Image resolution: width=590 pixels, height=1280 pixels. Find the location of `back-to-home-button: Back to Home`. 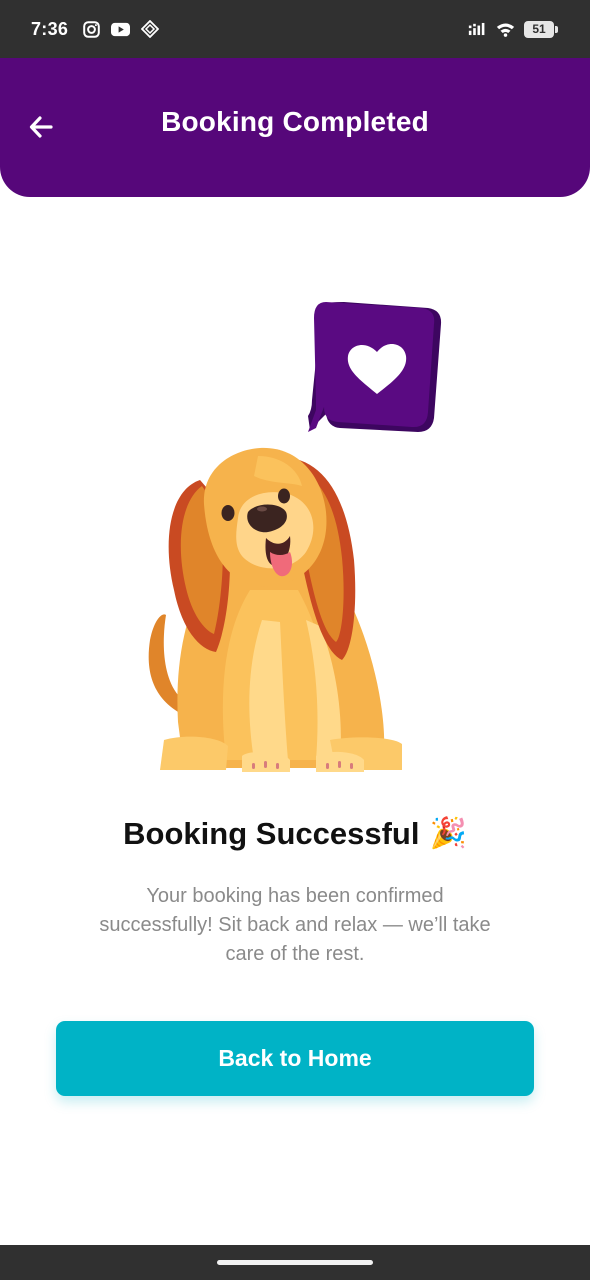

back-to-home-button: Back to Home is located at coordinates (295, 1058).